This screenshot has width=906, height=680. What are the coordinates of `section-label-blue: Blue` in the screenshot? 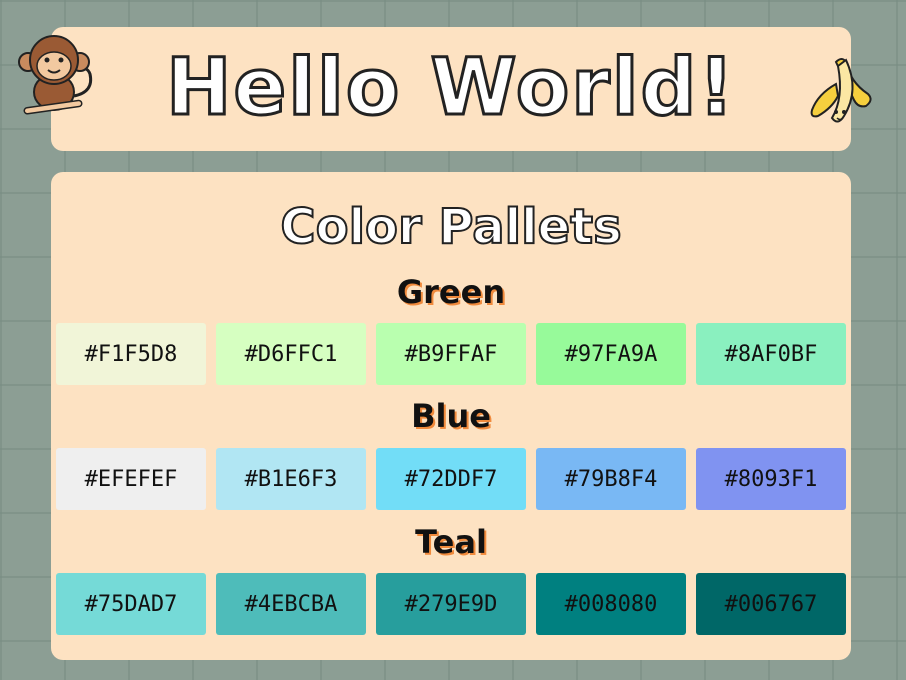 It's located at (451, 416).